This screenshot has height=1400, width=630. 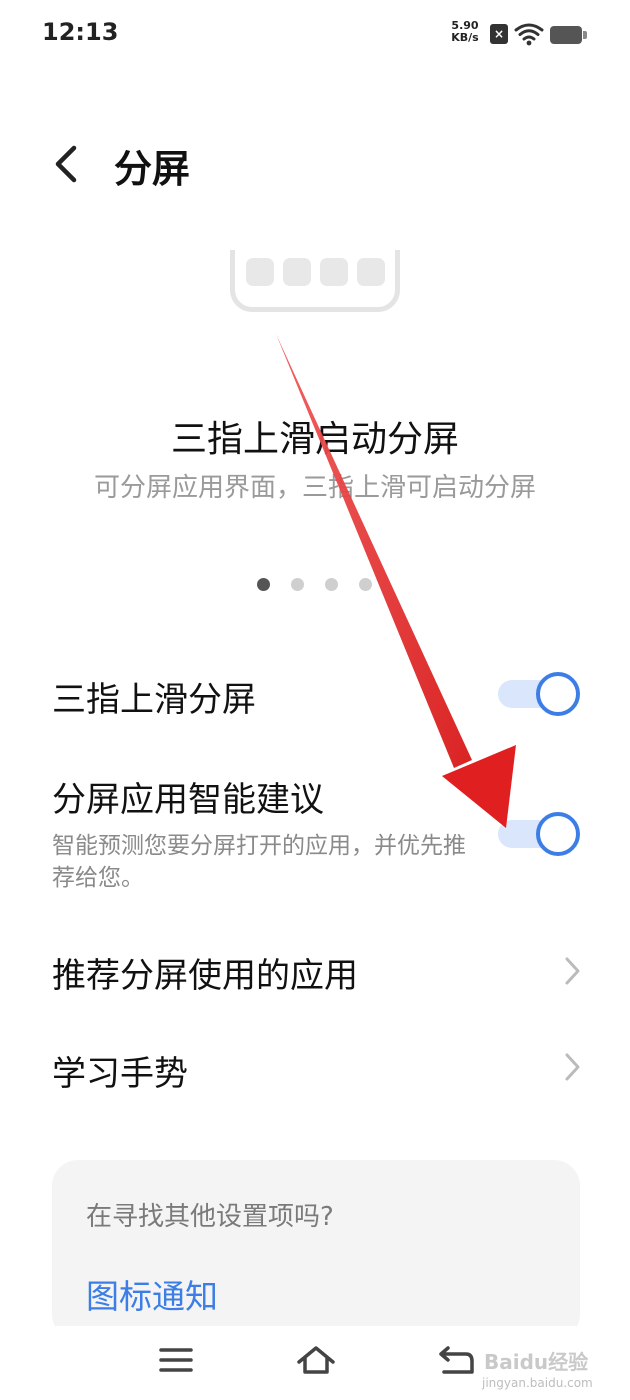 What do you see at coordinates (536, 1362) in the screenshot?
I see `watermark-logo: Baidu经验` at bounding box center [536, 1362].